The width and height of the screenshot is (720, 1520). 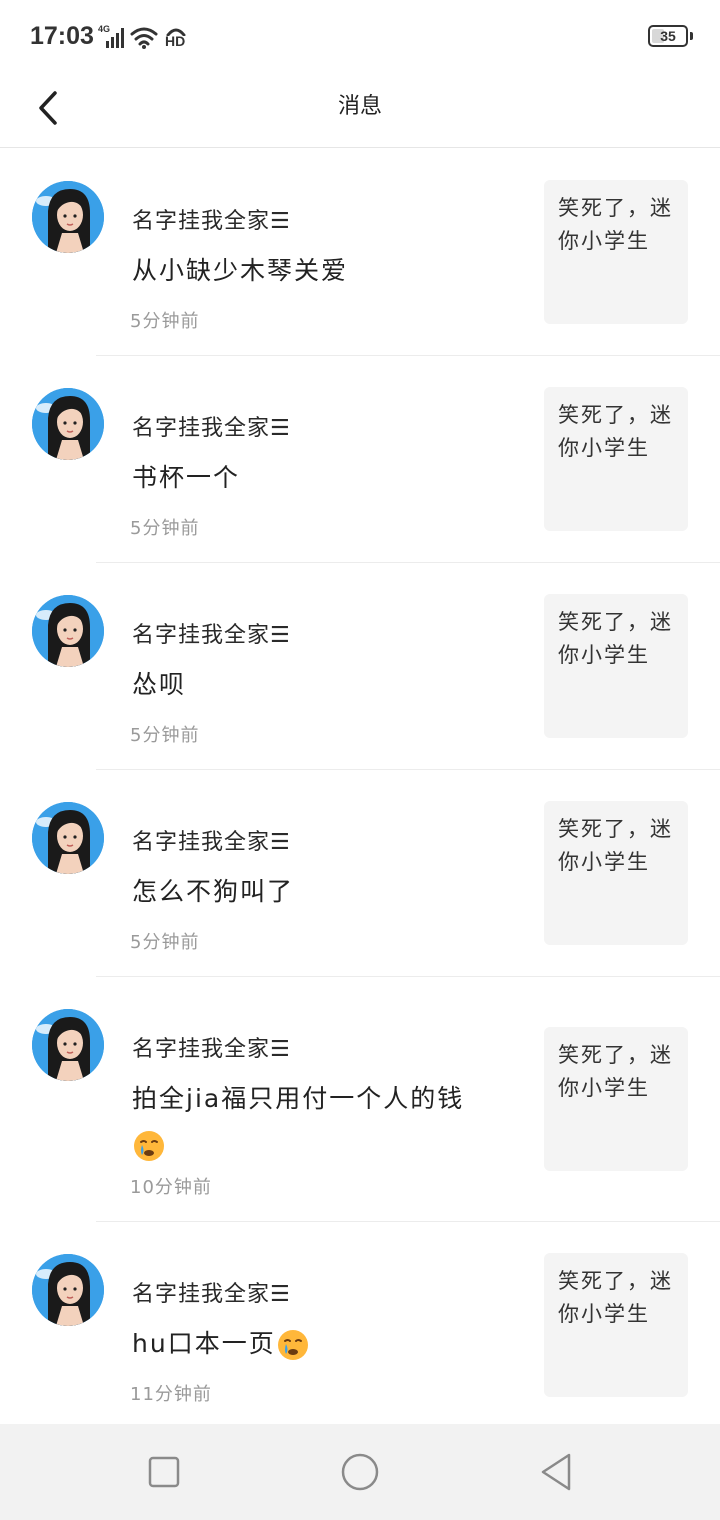 I want to click on hd-voice-icon: HD, so click(x=176, y=37).